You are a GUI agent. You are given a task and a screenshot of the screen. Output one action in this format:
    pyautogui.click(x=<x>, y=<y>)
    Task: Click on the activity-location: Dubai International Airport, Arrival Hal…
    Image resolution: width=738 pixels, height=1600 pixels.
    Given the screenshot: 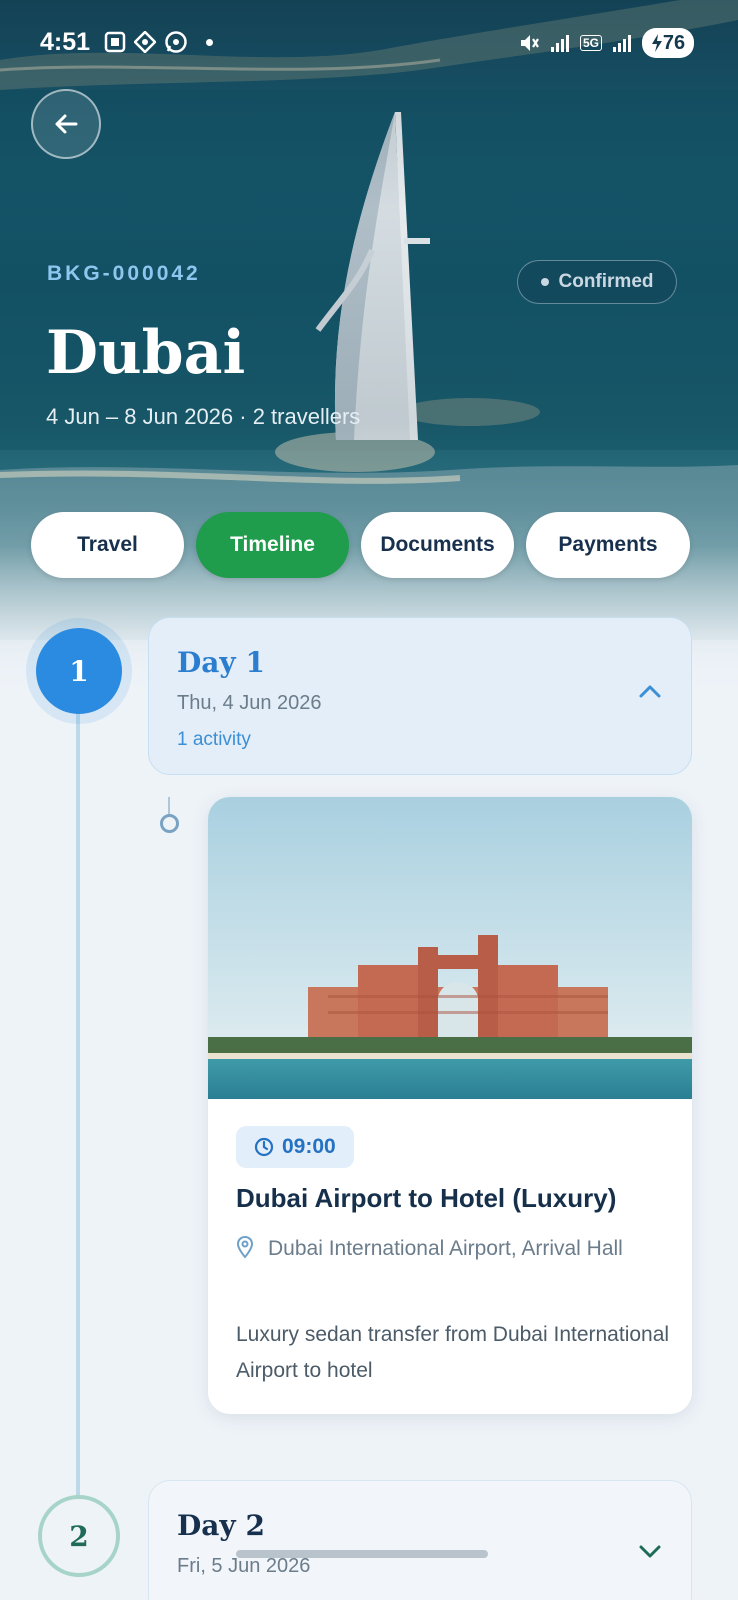 What is the action you would take?
    pyautogui.click(x=456, y=1248)
    